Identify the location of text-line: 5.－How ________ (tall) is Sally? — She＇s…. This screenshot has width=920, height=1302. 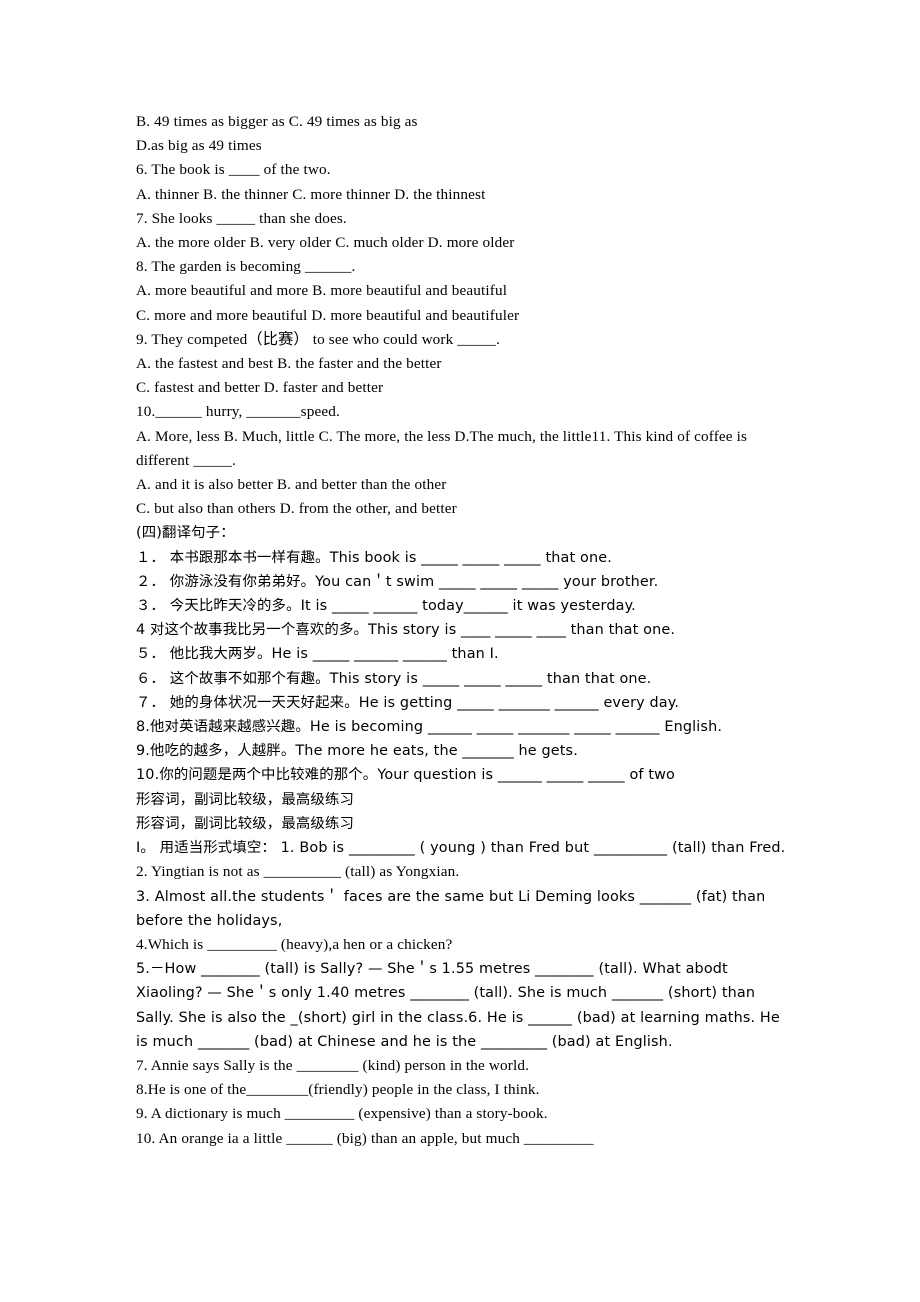
(460, 1005).